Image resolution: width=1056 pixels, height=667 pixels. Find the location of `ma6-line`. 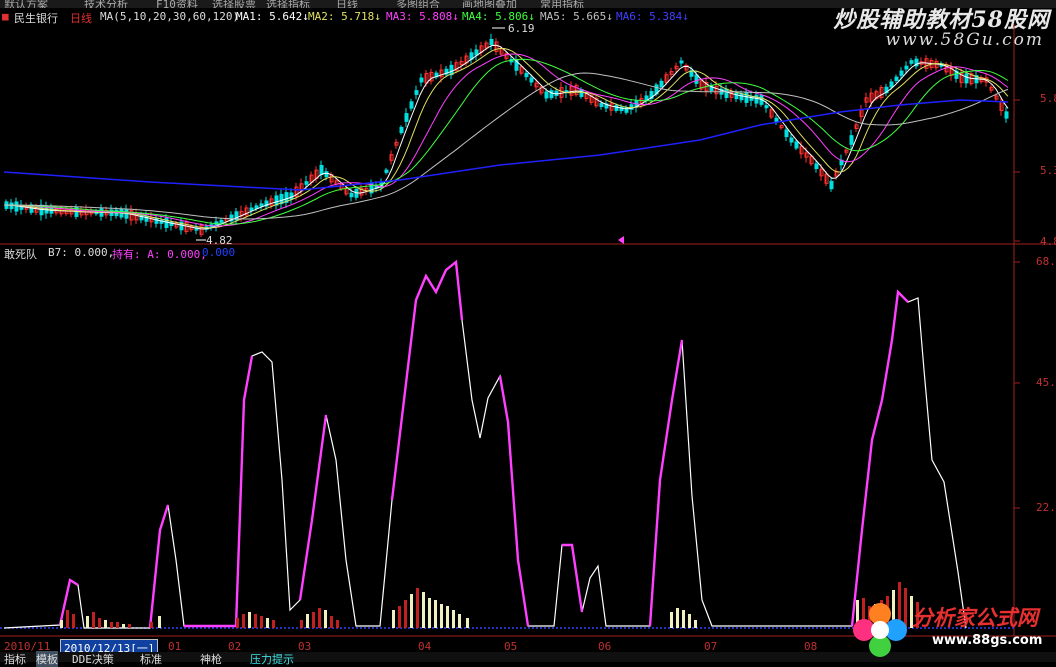

ma6-line is located at coordinates (506, 145).